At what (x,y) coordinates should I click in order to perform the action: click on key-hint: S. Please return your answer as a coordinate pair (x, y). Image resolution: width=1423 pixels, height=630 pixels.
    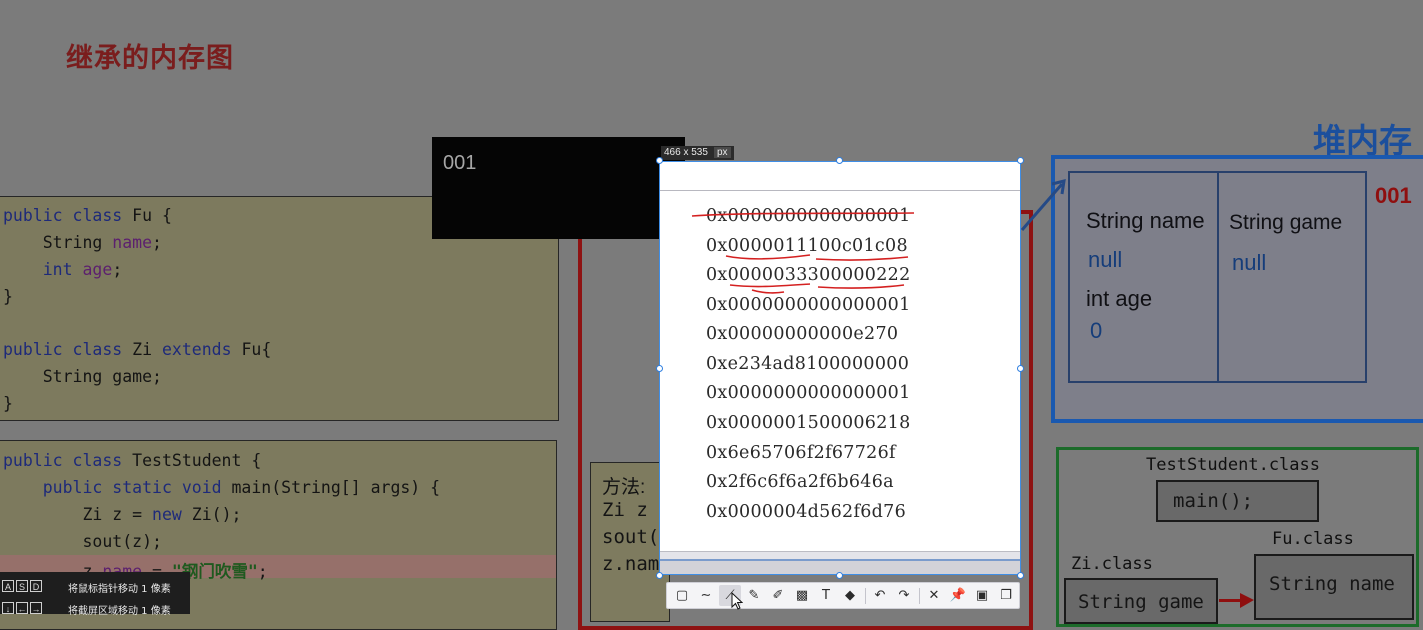
    Looking at the image, I should click on (22, 586).